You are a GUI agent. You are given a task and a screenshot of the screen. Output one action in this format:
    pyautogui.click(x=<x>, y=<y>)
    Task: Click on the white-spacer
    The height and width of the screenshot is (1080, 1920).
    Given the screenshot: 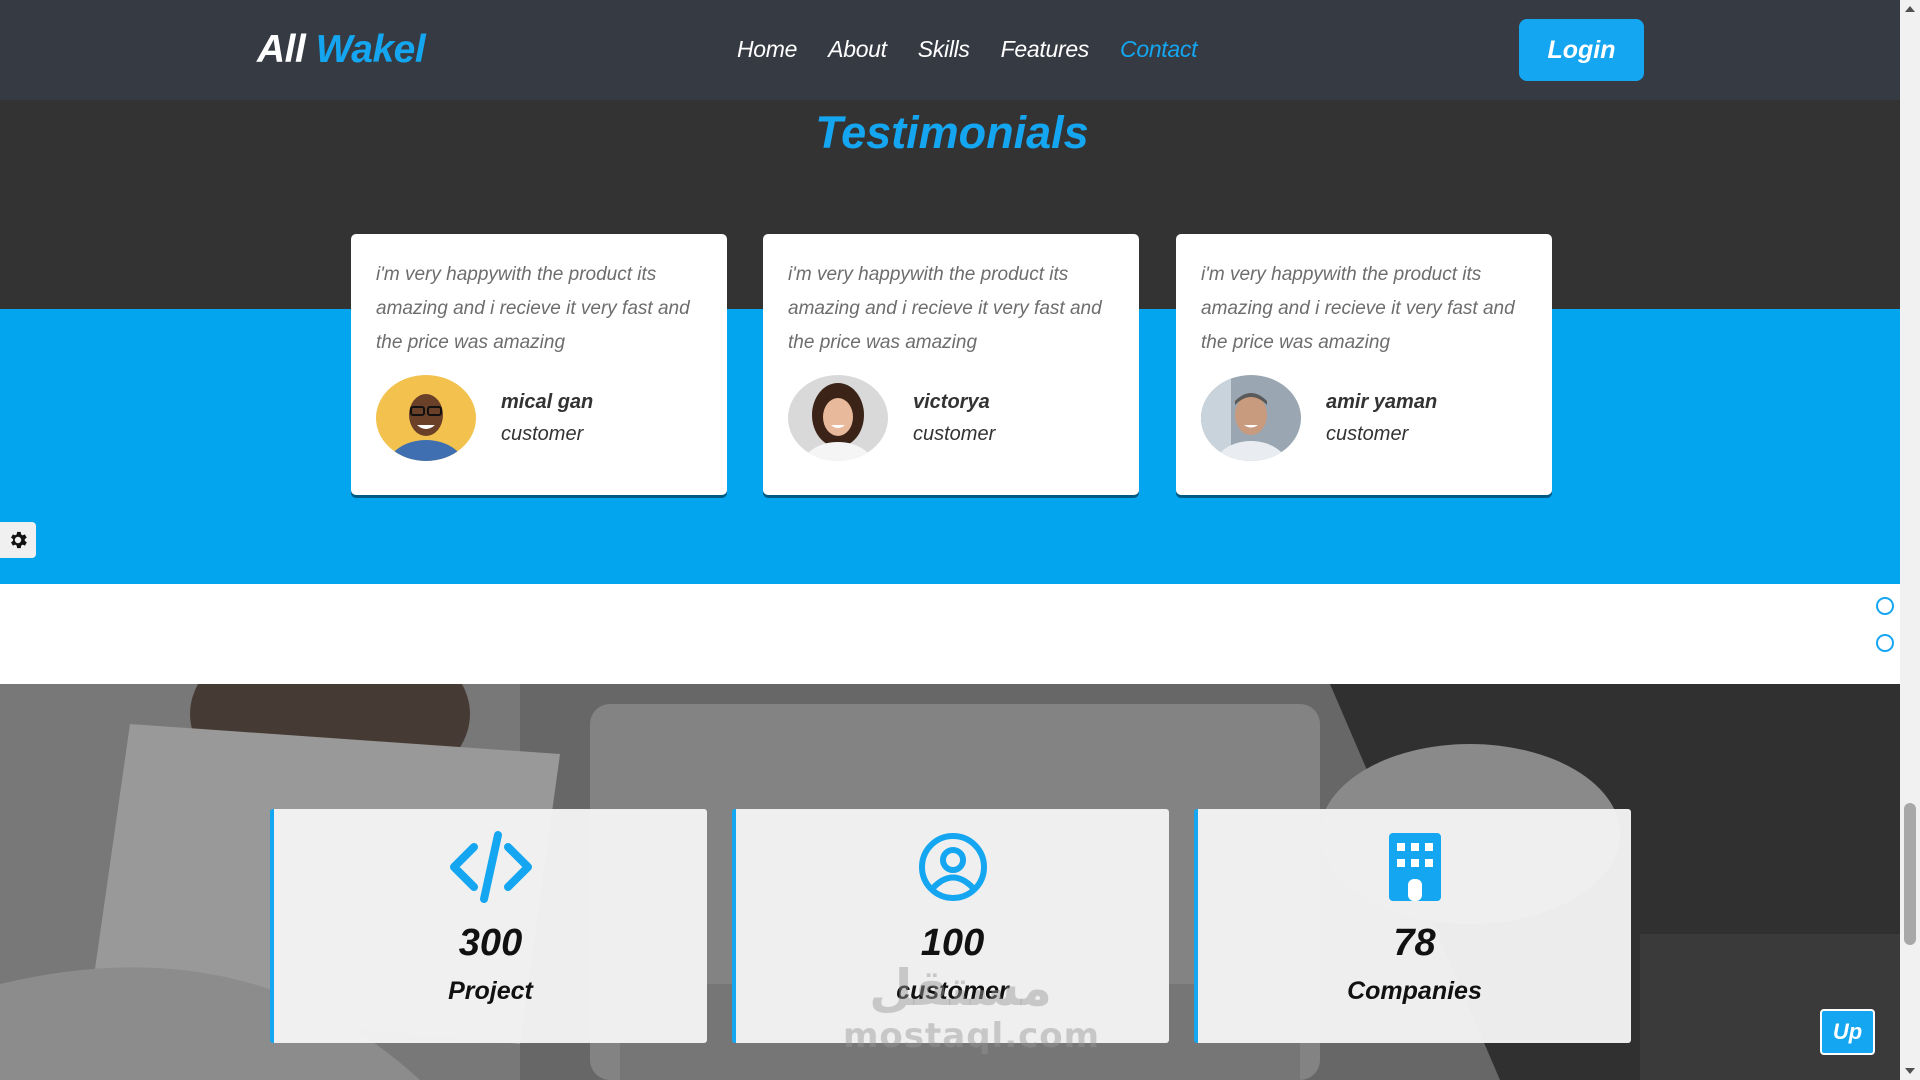 What is the action you would take?
    pyautogui.click(x=950, y=634)
    